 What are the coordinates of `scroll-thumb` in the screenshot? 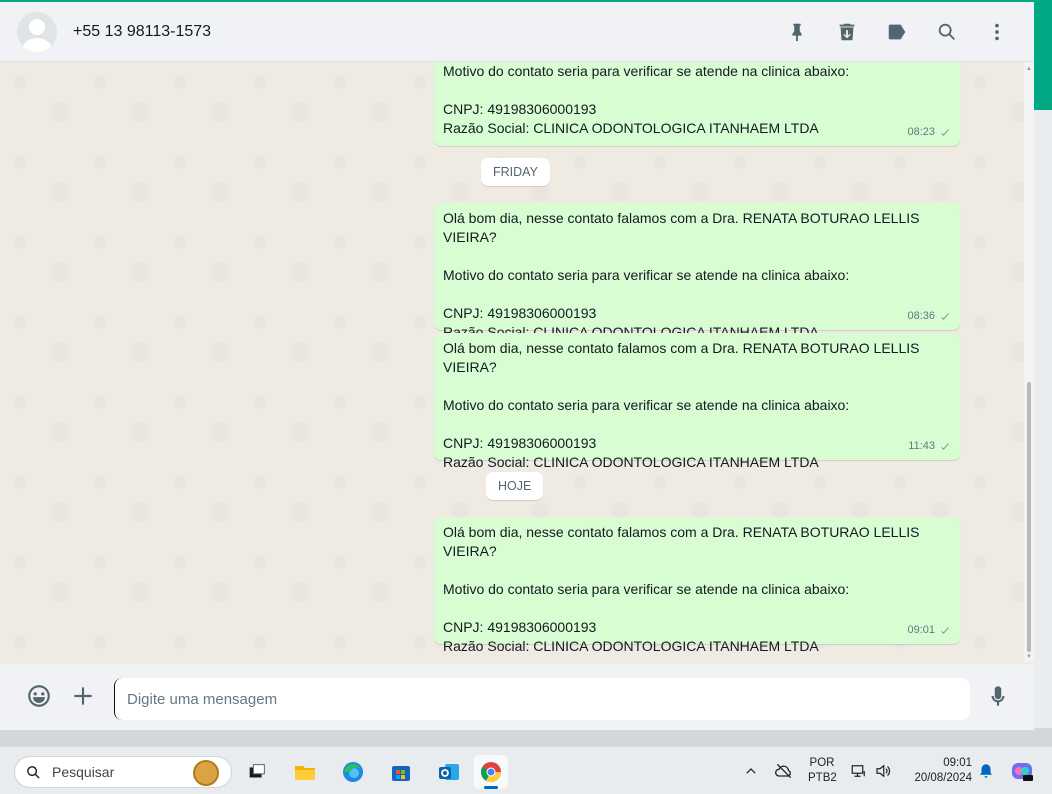 It's located at (1029, 517).